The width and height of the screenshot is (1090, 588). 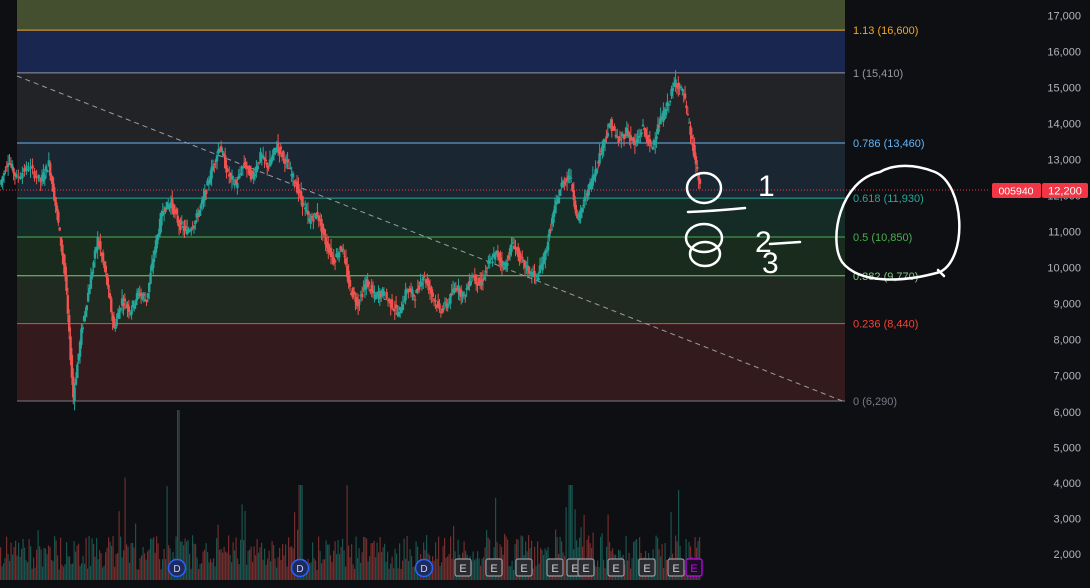 What do you see at coordinates (1015, 192) in the screenshot?
I see `symbol-badge-text: 005940` at bounding box center [1015, 192].